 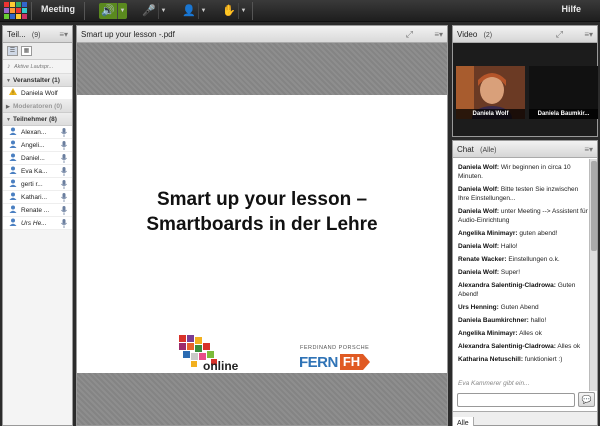 I want to click on speaker-icon: ♪, so click(x=9, y=66).